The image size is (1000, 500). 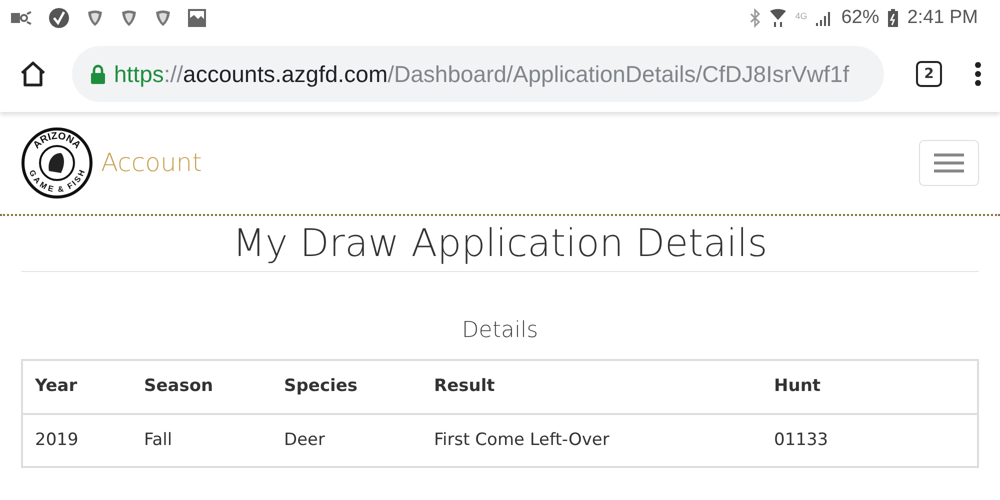 What do you see at coordinates (755, 18) in the screenshot?
I see `bluetooth-icon` at bounding box center [755, 18].